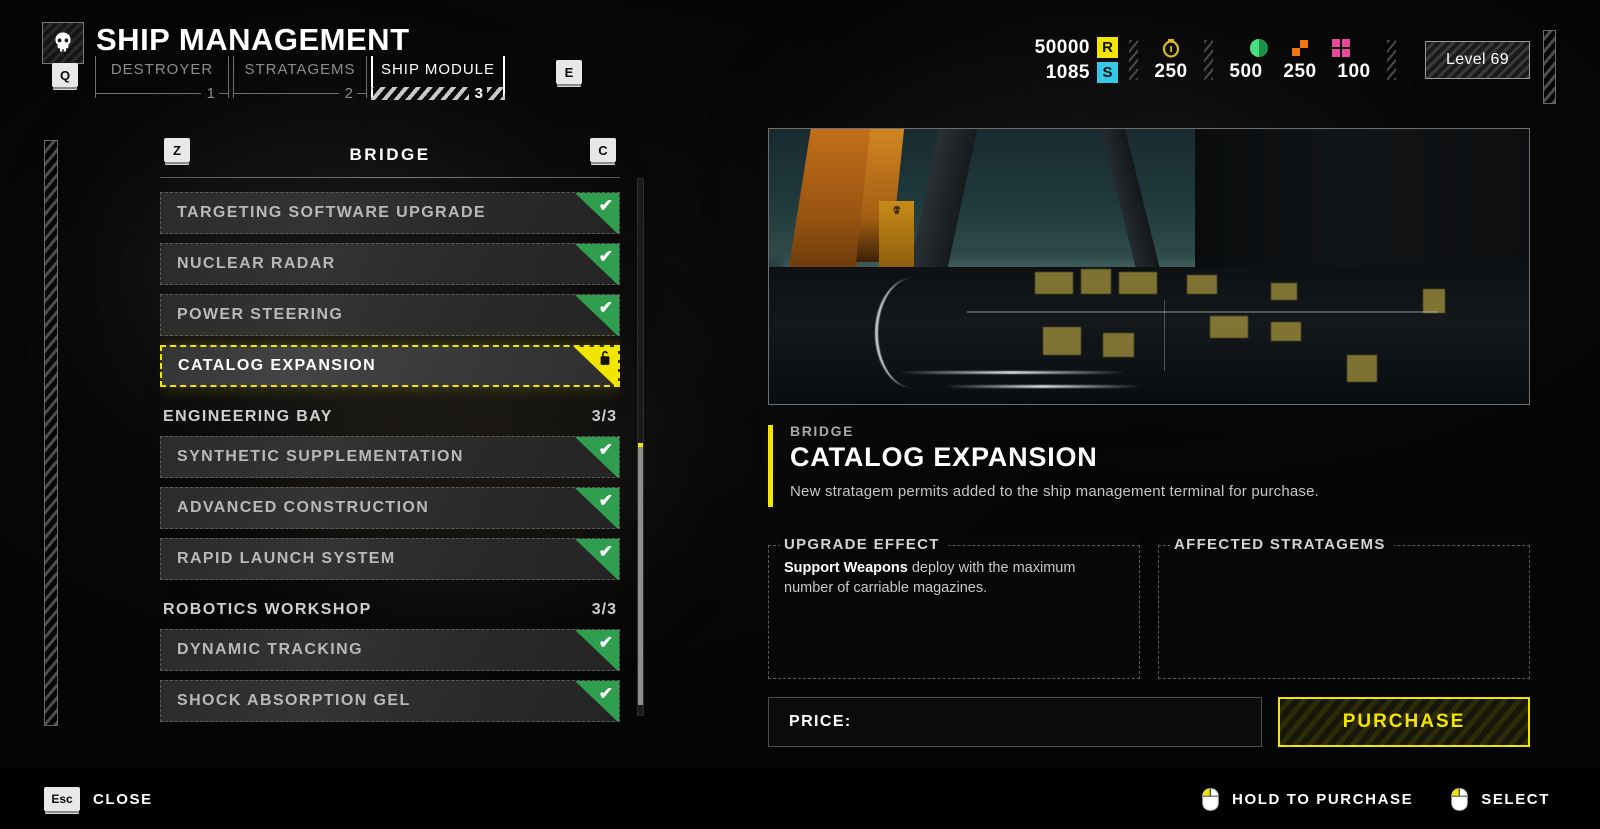 The width and height of the screenshot is (1600, 829). Describe the element at coordinates (1149, 722) in the screenshot. I see `buy-row: PRICE: PURCHASE` at that location.